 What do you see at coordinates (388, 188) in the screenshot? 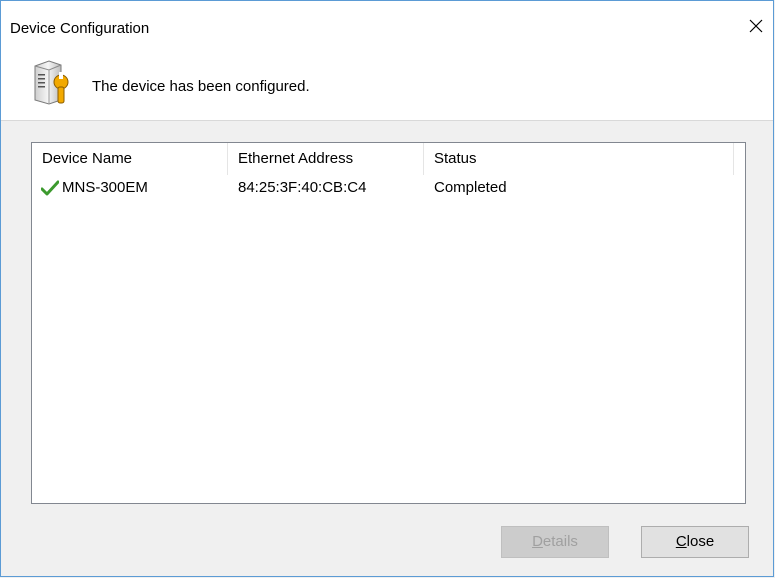
I see `table-row: MNS-300EM 84:25:3F:40:CB:C4 Completed` at bounding box center [388, 188].